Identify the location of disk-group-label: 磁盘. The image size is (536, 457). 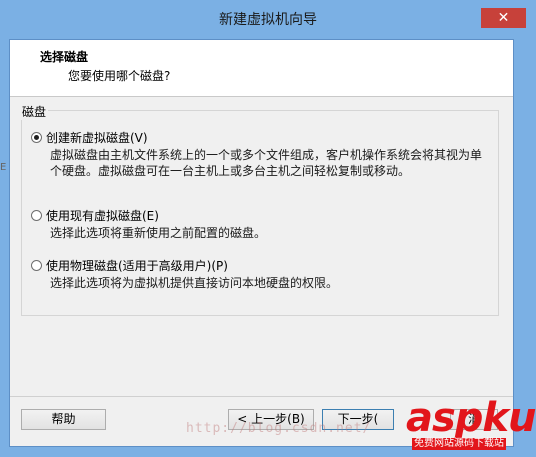
(34, 111).